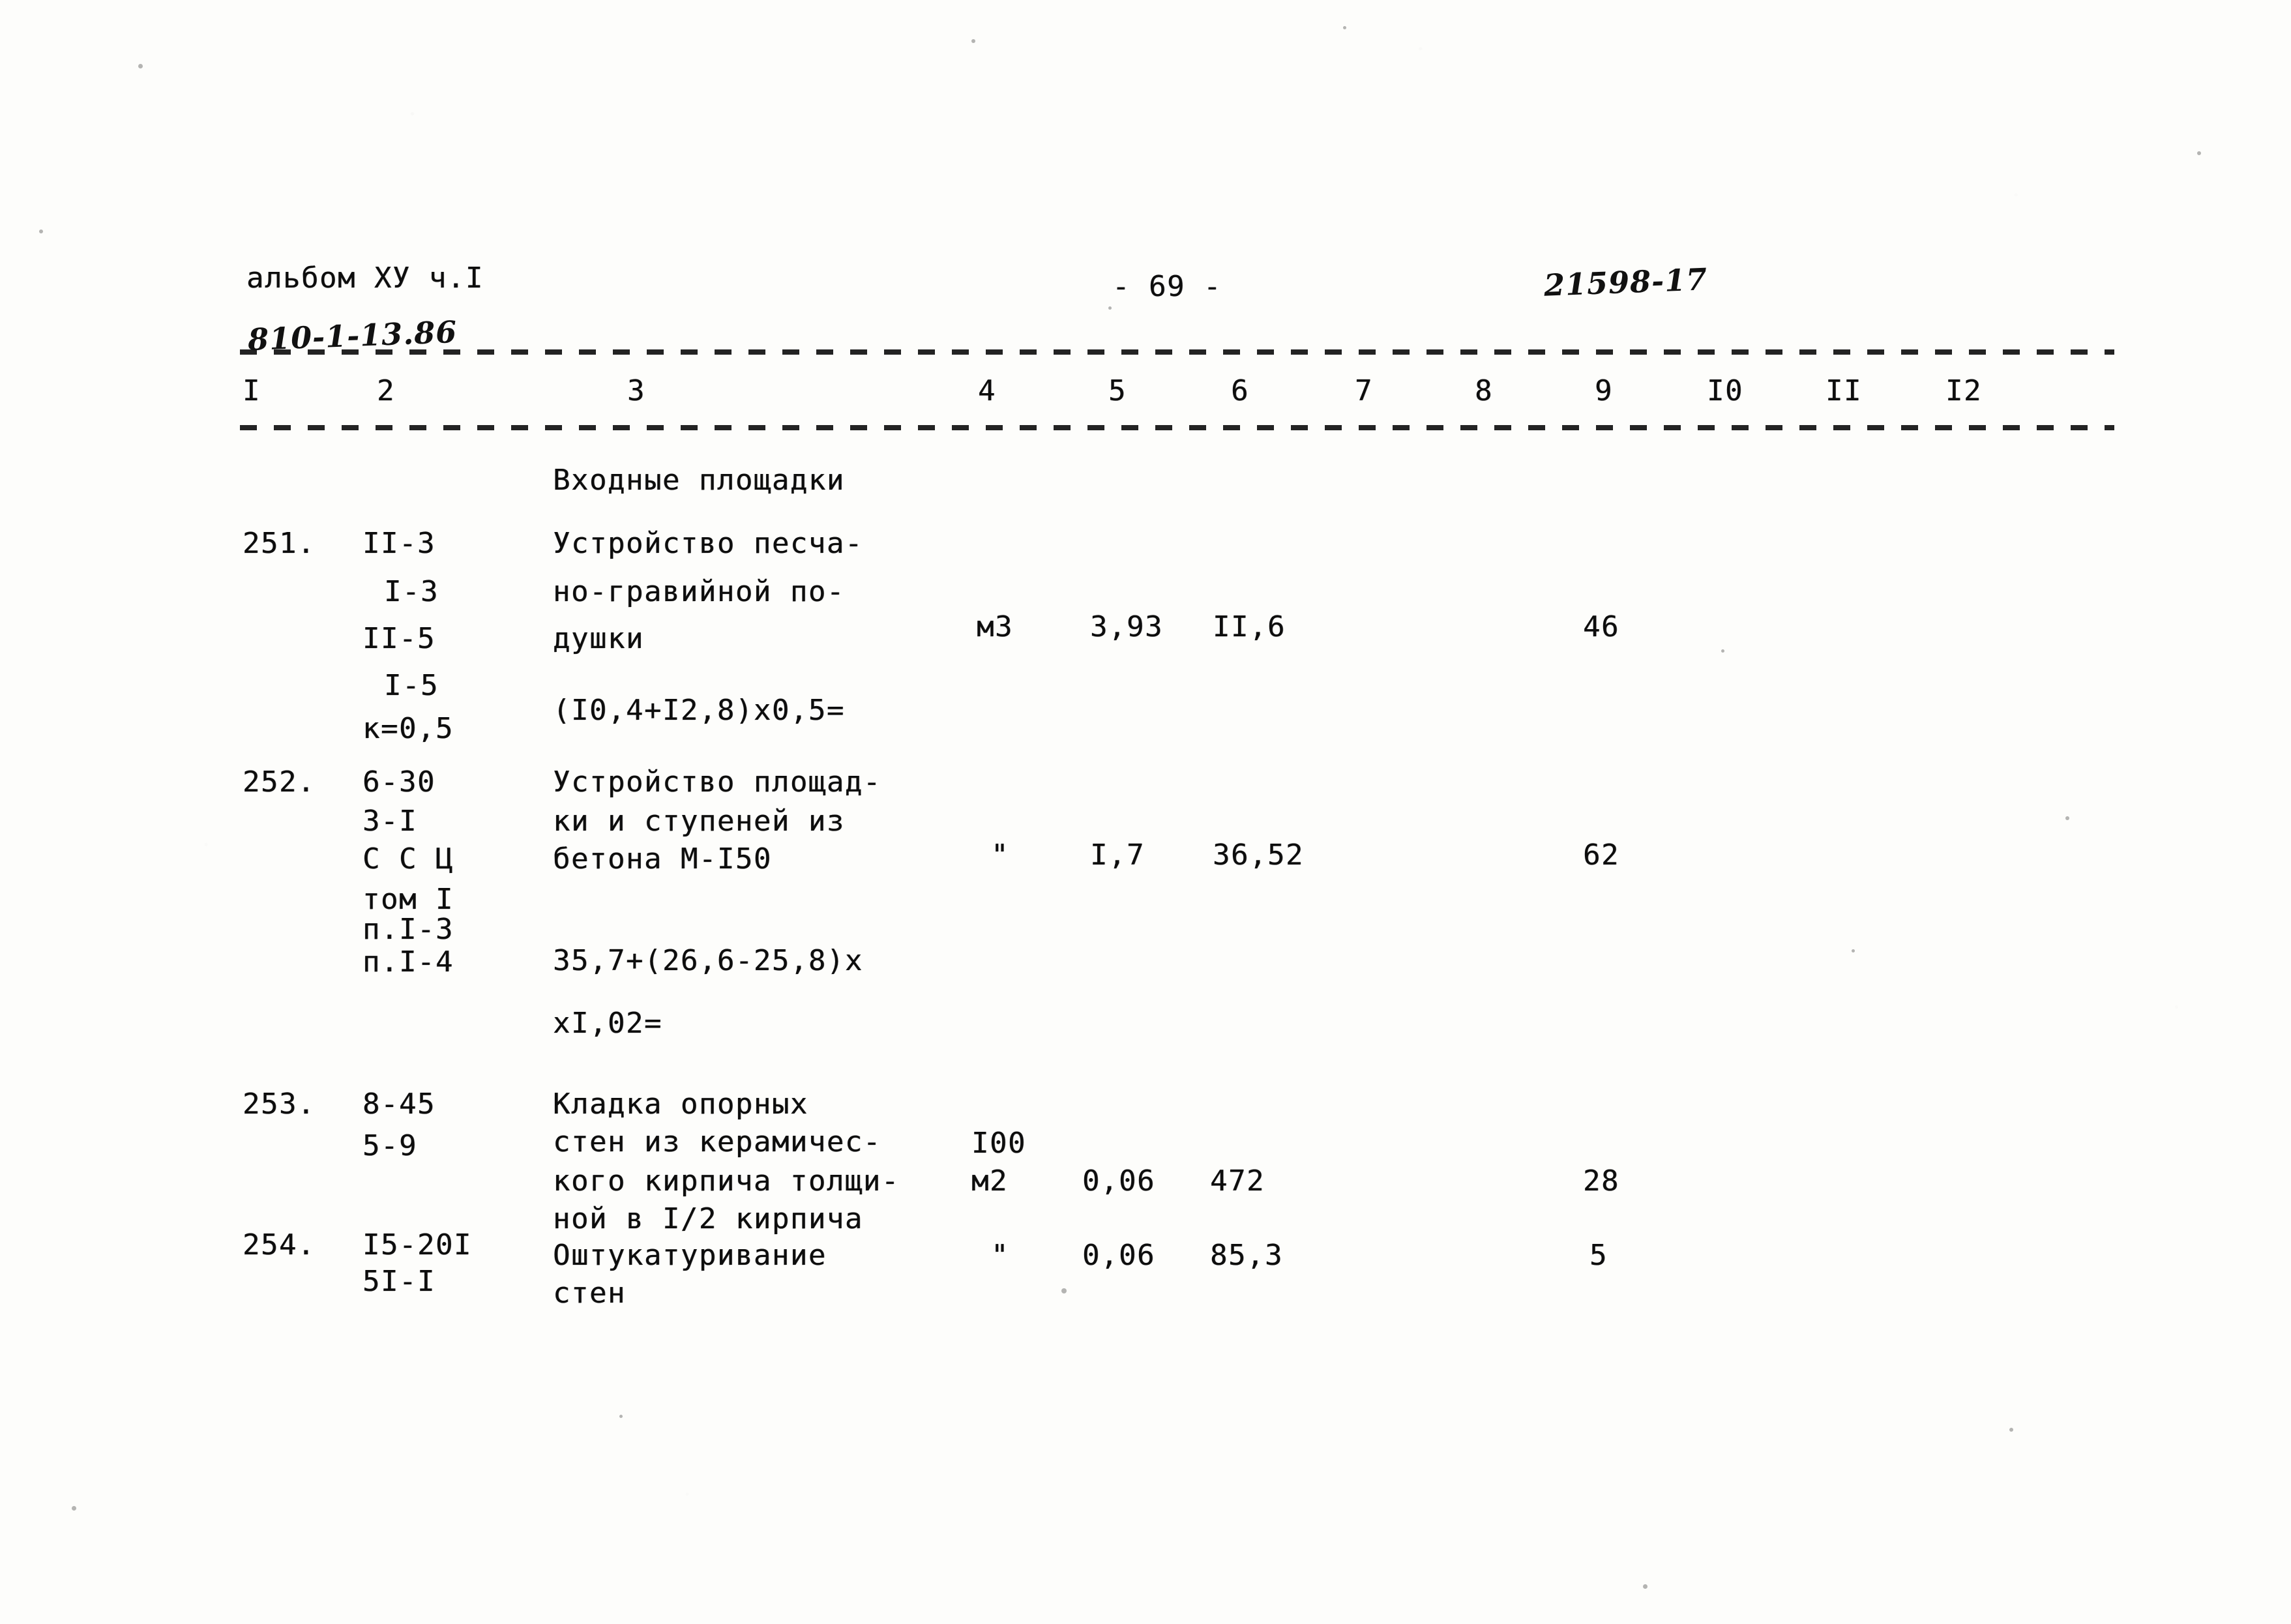  I want to click on row-251-col6: II,6, so click(1250, 626).